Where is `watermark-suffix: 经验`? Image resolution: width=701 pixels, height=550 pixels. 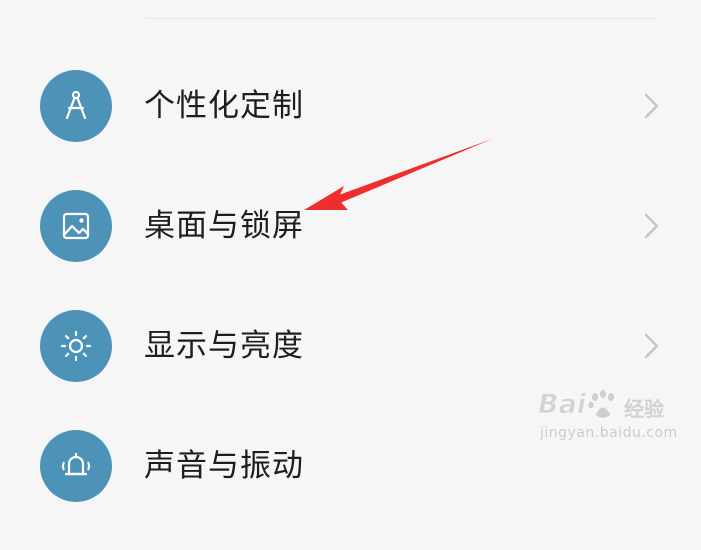
watermark-suffix: 经验 is located at coordinates (644, 409).